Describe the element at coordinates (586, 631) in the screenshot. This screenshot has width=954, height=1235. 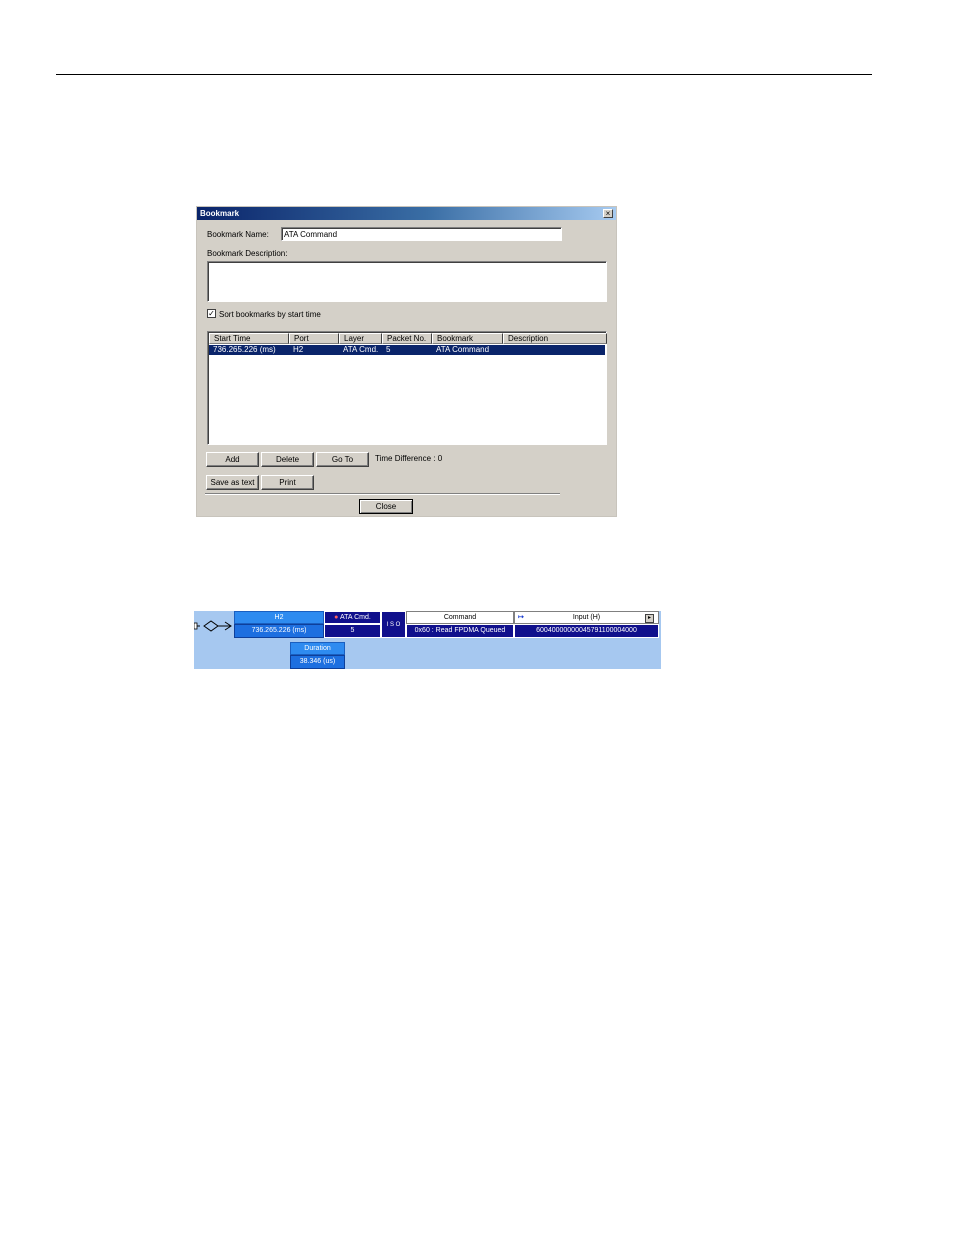
I see `input-value: 60040000000045791100004000` at that location.